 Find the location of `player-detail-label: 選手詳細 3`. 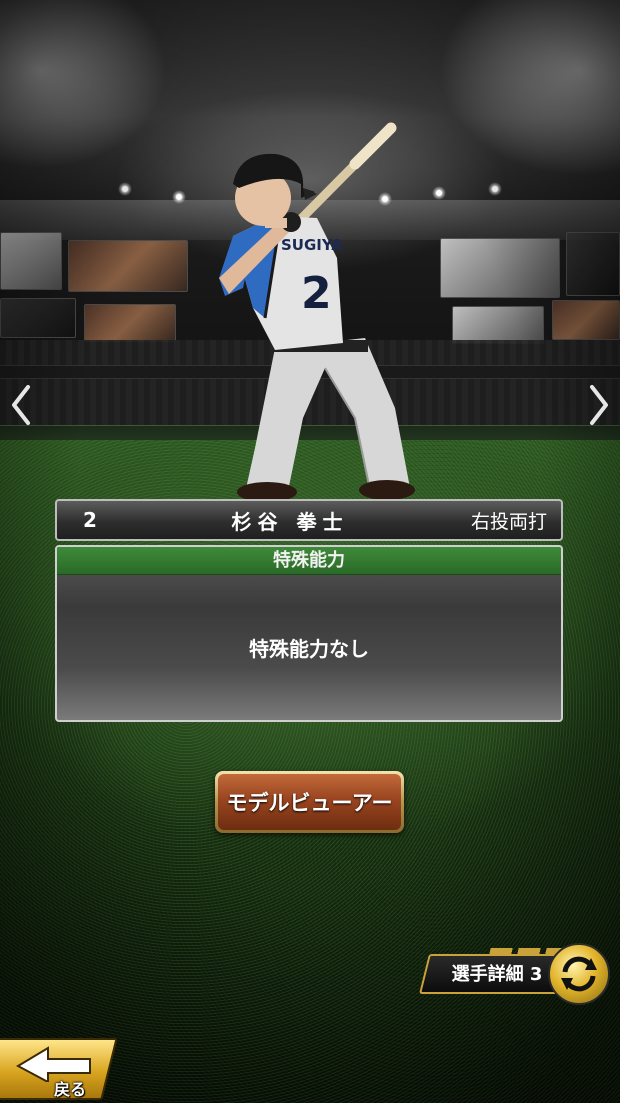

player-detail-label: 選手詳細 3 is located at coordinates (497, 974).